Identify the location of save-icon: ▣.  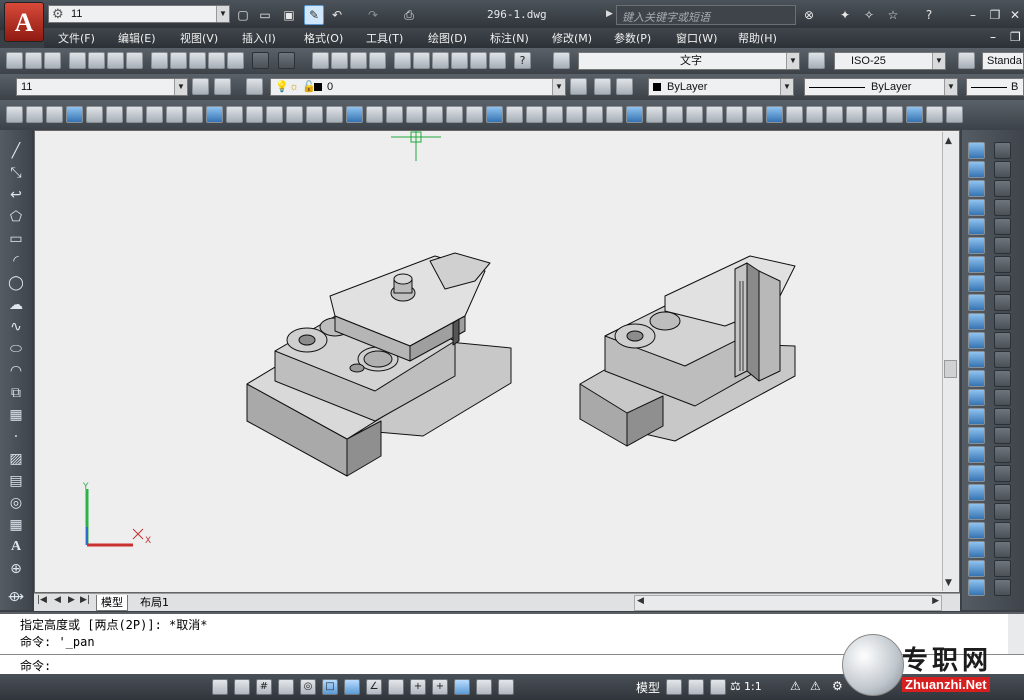
(289, 15).